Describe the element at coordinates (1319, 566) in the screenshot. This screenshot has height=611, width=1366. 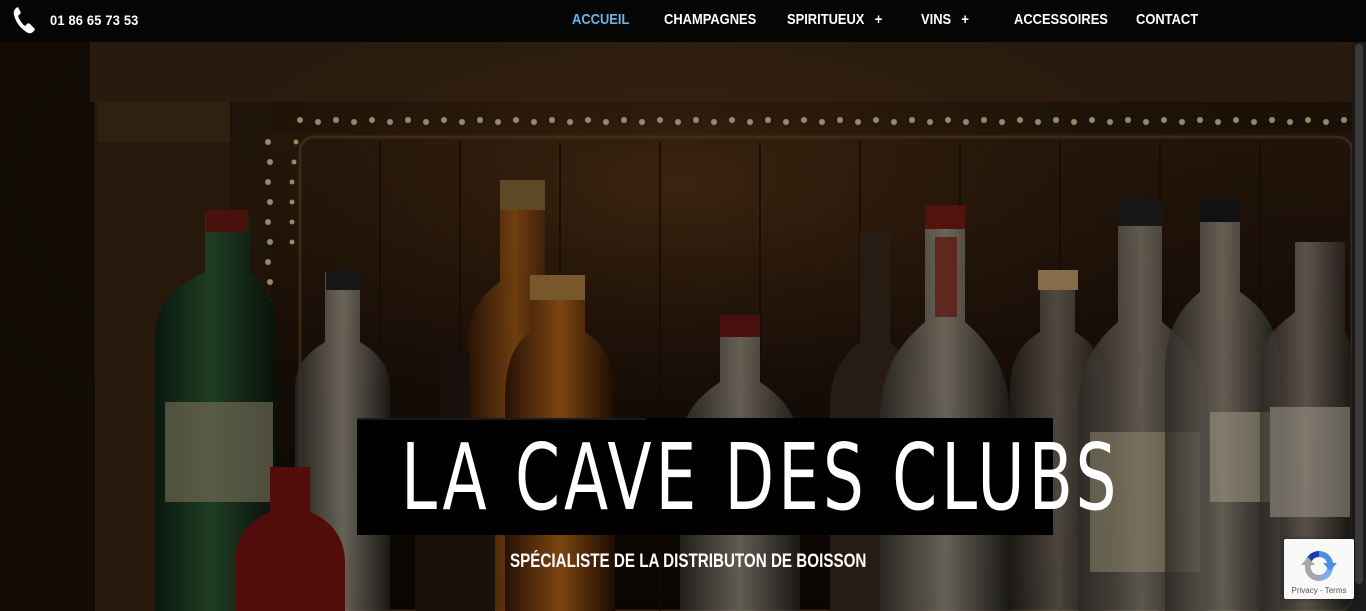
I see `recaptcha-icon` at that location.